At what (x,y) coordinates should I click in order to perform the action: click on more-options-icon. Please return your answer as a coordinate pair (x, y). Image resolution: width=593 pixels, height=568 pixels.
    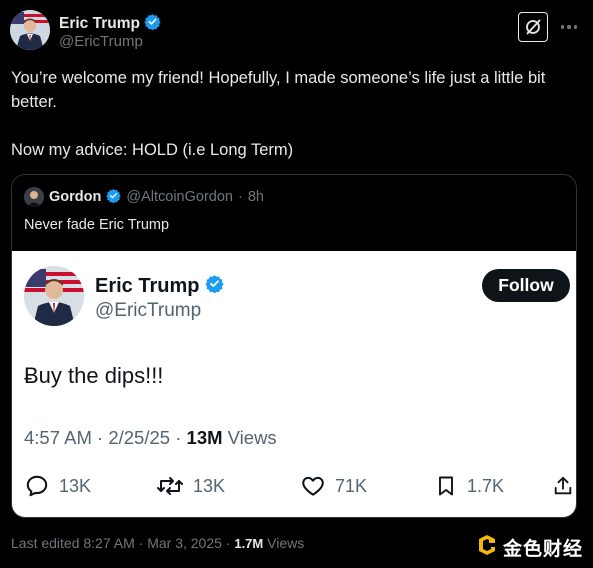
    Looking at the image, I should click on (569, 27).